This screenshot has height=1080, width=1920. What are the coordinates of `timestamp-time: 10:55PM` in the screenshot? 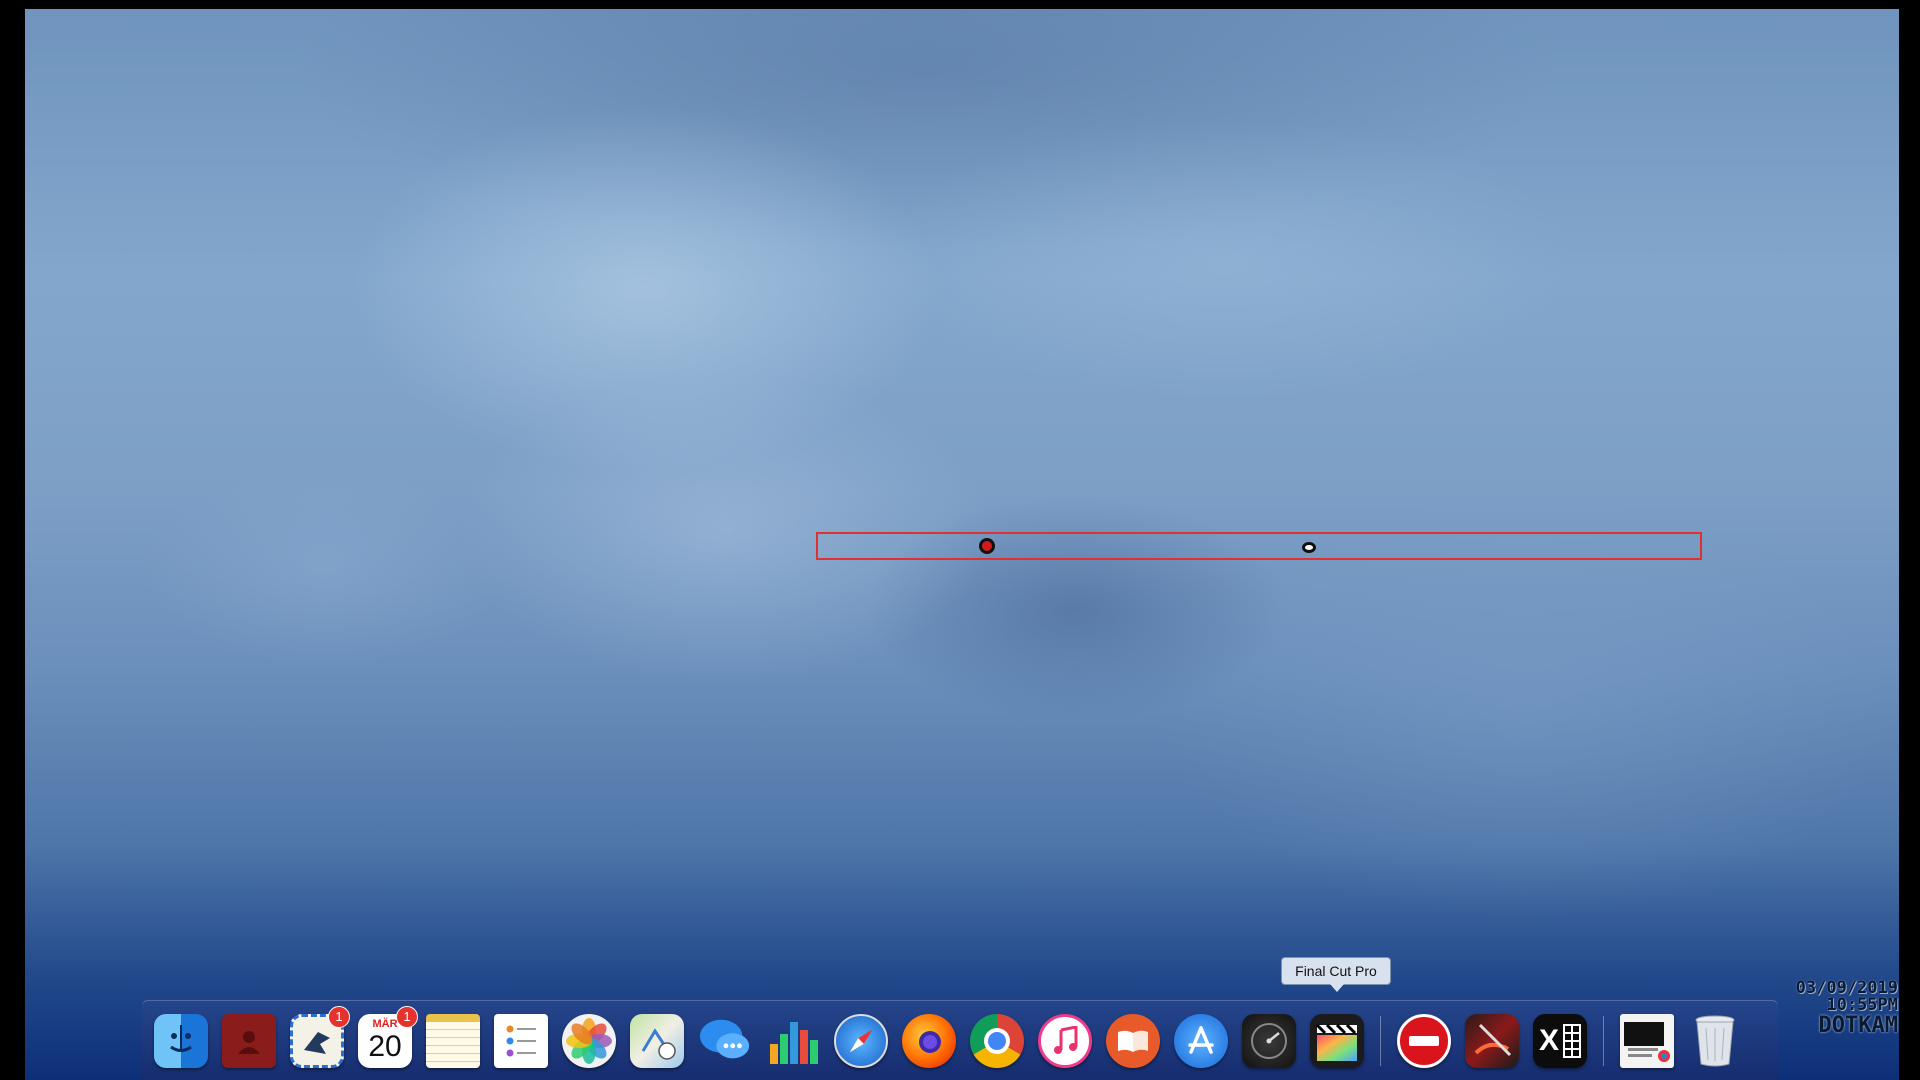 It's located at (1862, 1005).